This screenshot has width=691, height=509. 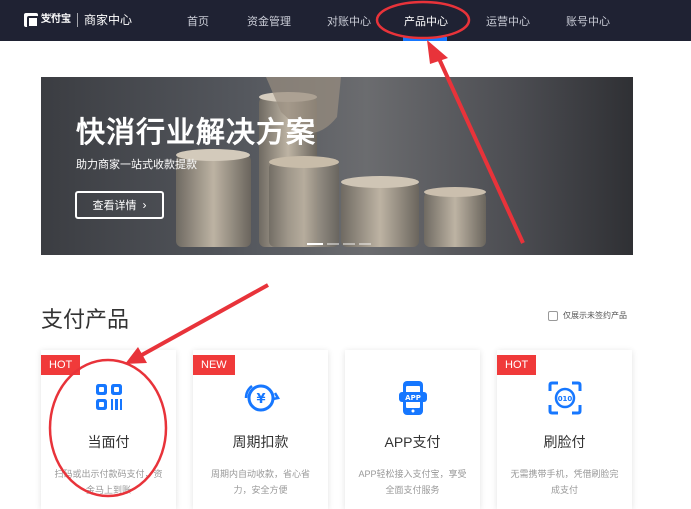 I want to click on new-badge: NEW, so click(x=214, y=365).